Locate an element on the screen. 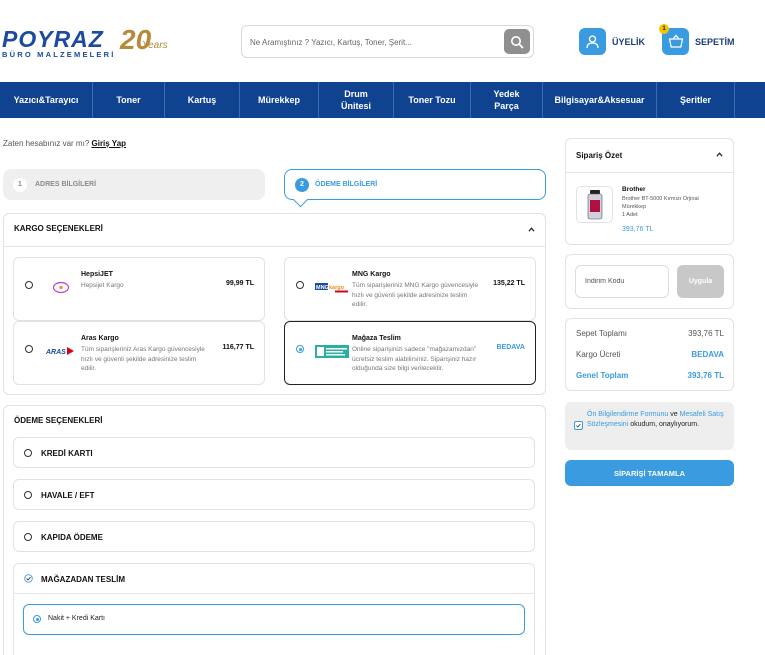  product-quantity: 1 Adet is located at coordinates (630, 215).